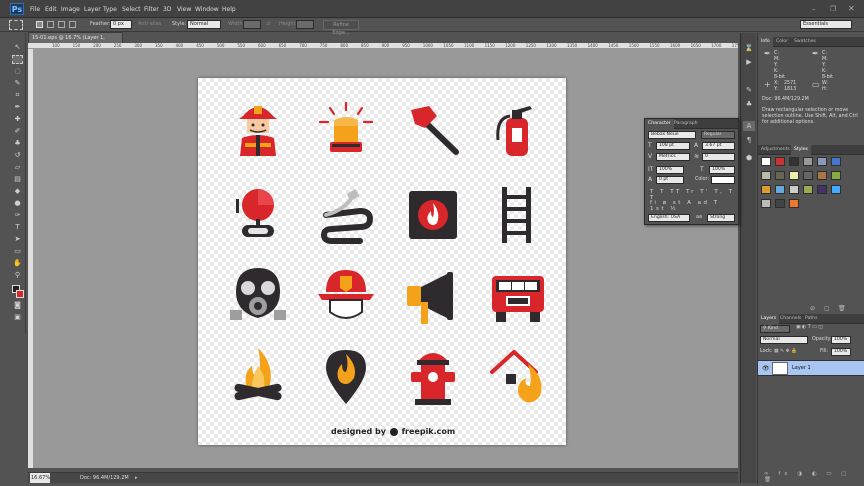  Describe the element at coordinates (229, 9) in the screenshot. I see `menu-help: Help` at that location.